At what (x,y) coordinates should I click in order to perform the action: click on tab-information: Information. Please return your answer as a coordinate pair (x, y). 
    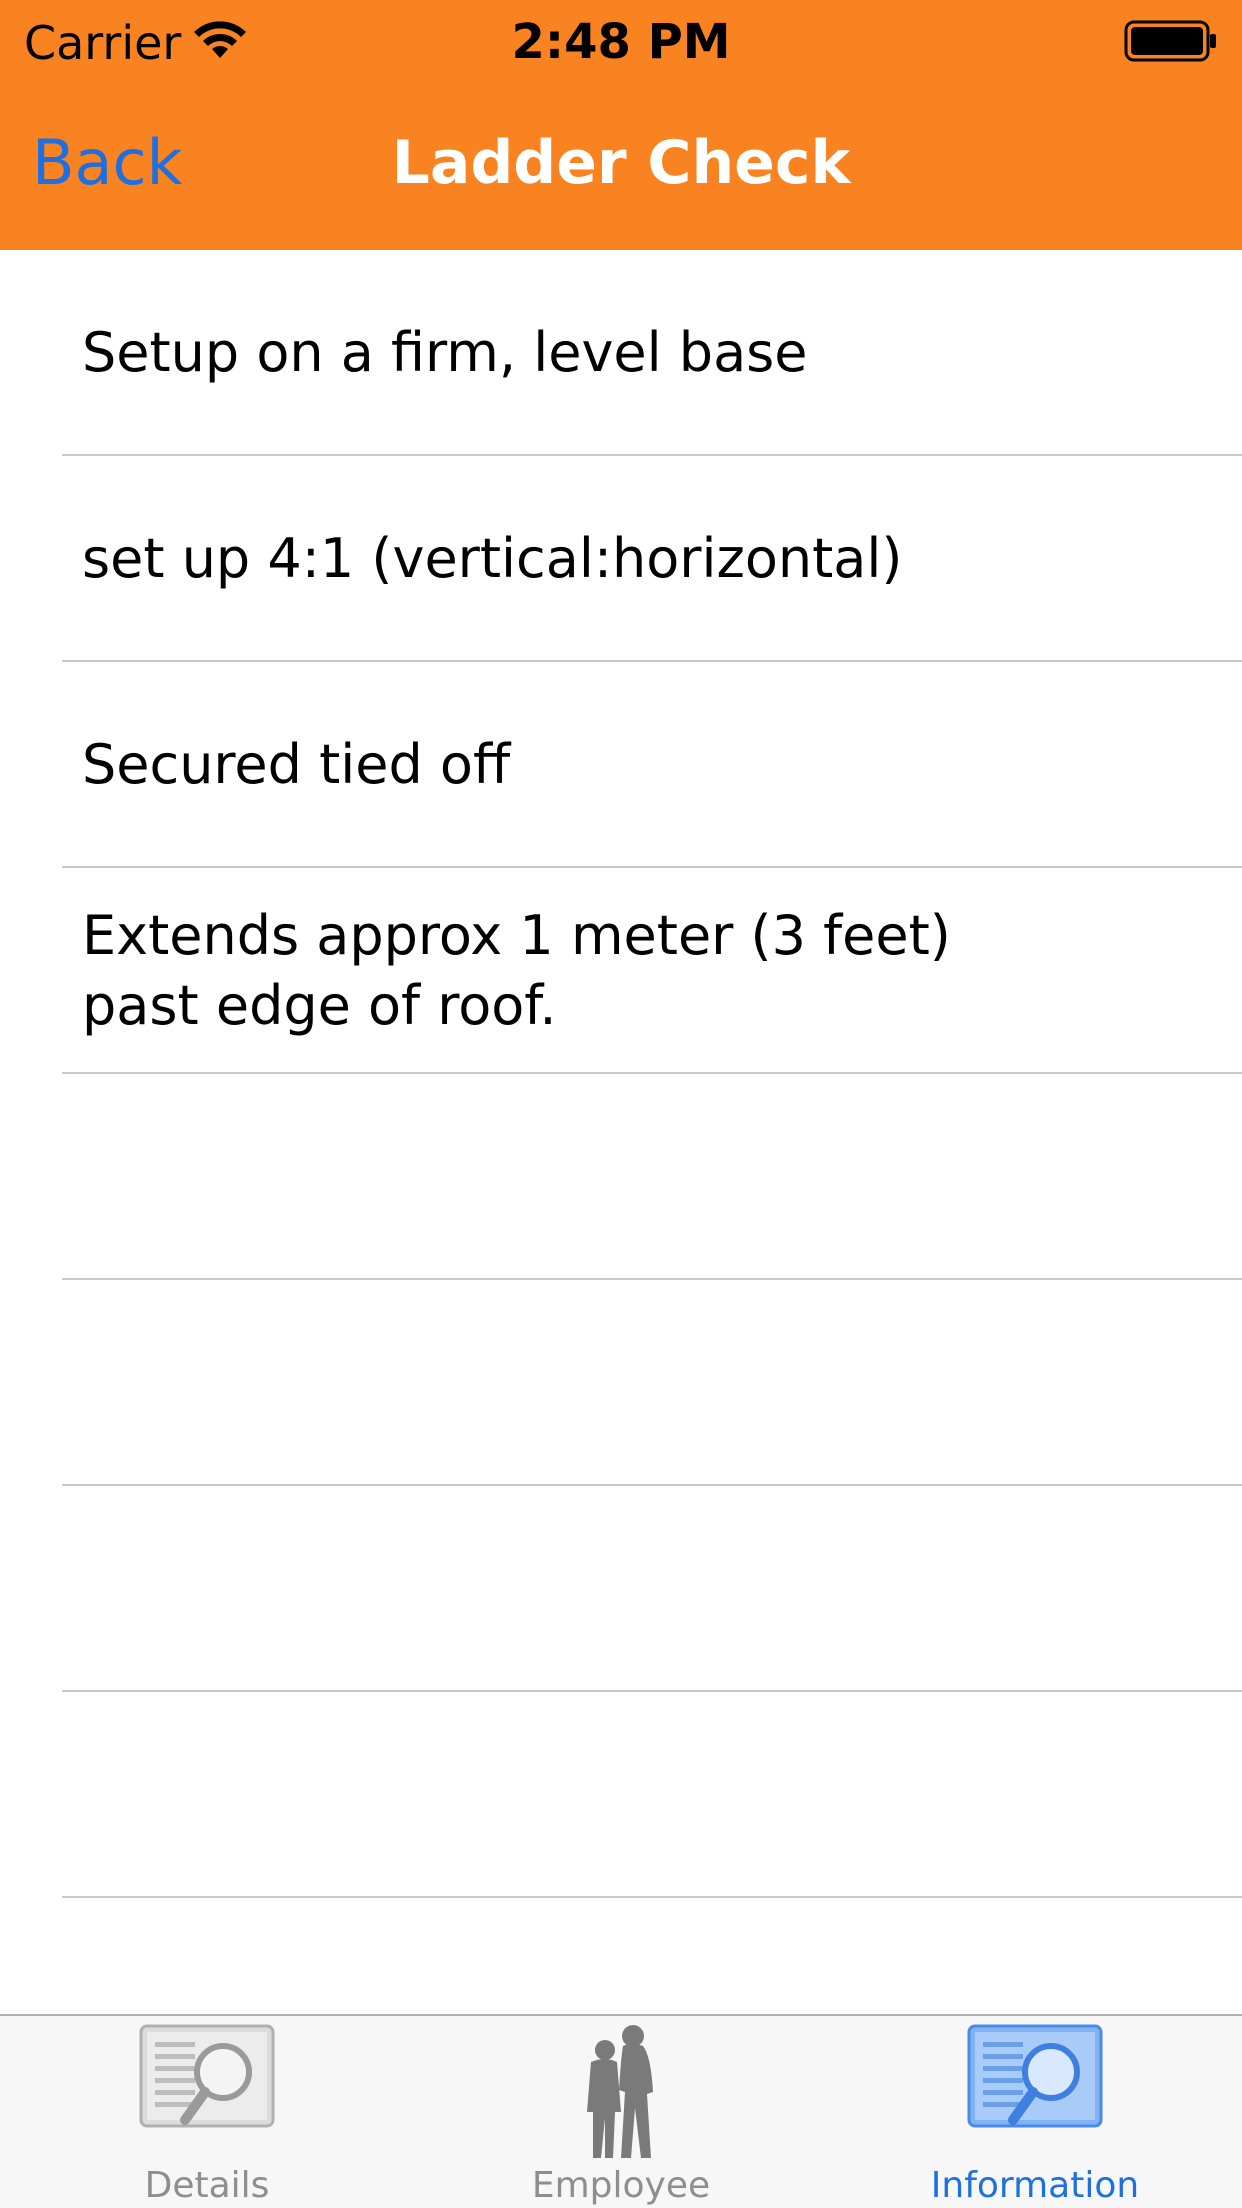
    Looking at the image, I should click on (1035, 2112).